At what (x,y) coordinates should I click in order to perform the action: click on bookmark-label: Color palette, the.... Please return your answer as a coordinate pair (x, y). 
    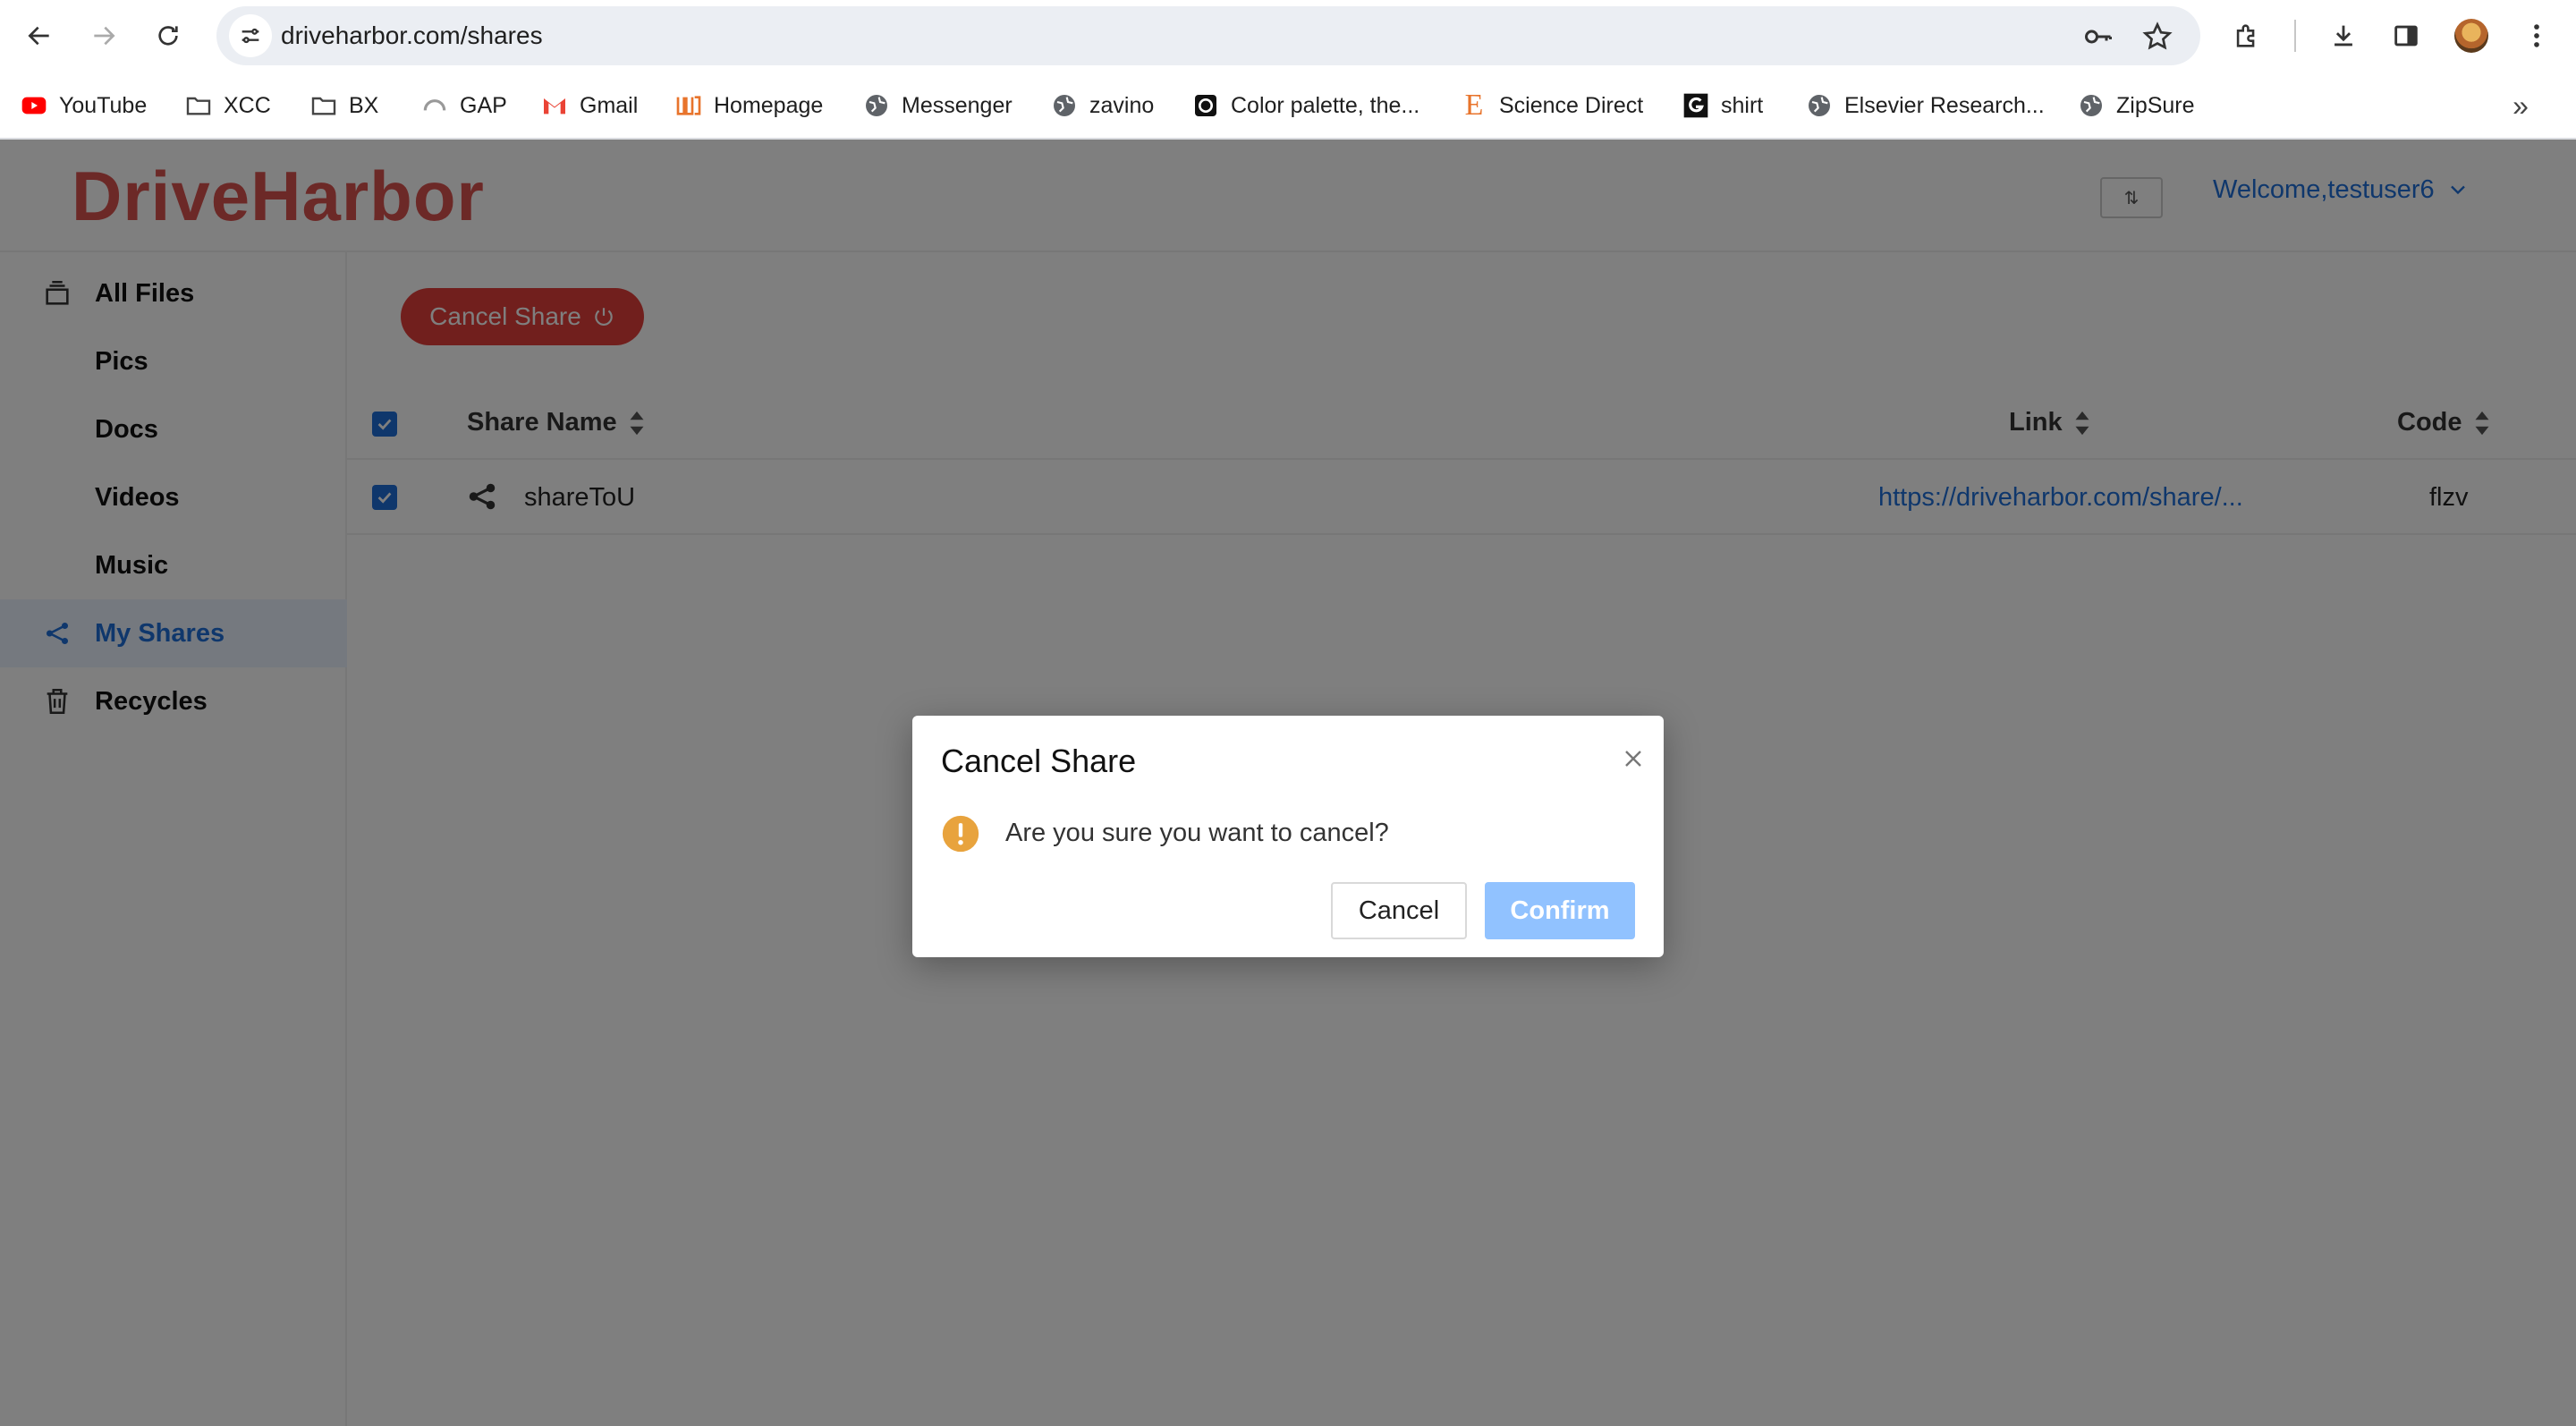
    Looking at the image, I should click on (1325, 105).